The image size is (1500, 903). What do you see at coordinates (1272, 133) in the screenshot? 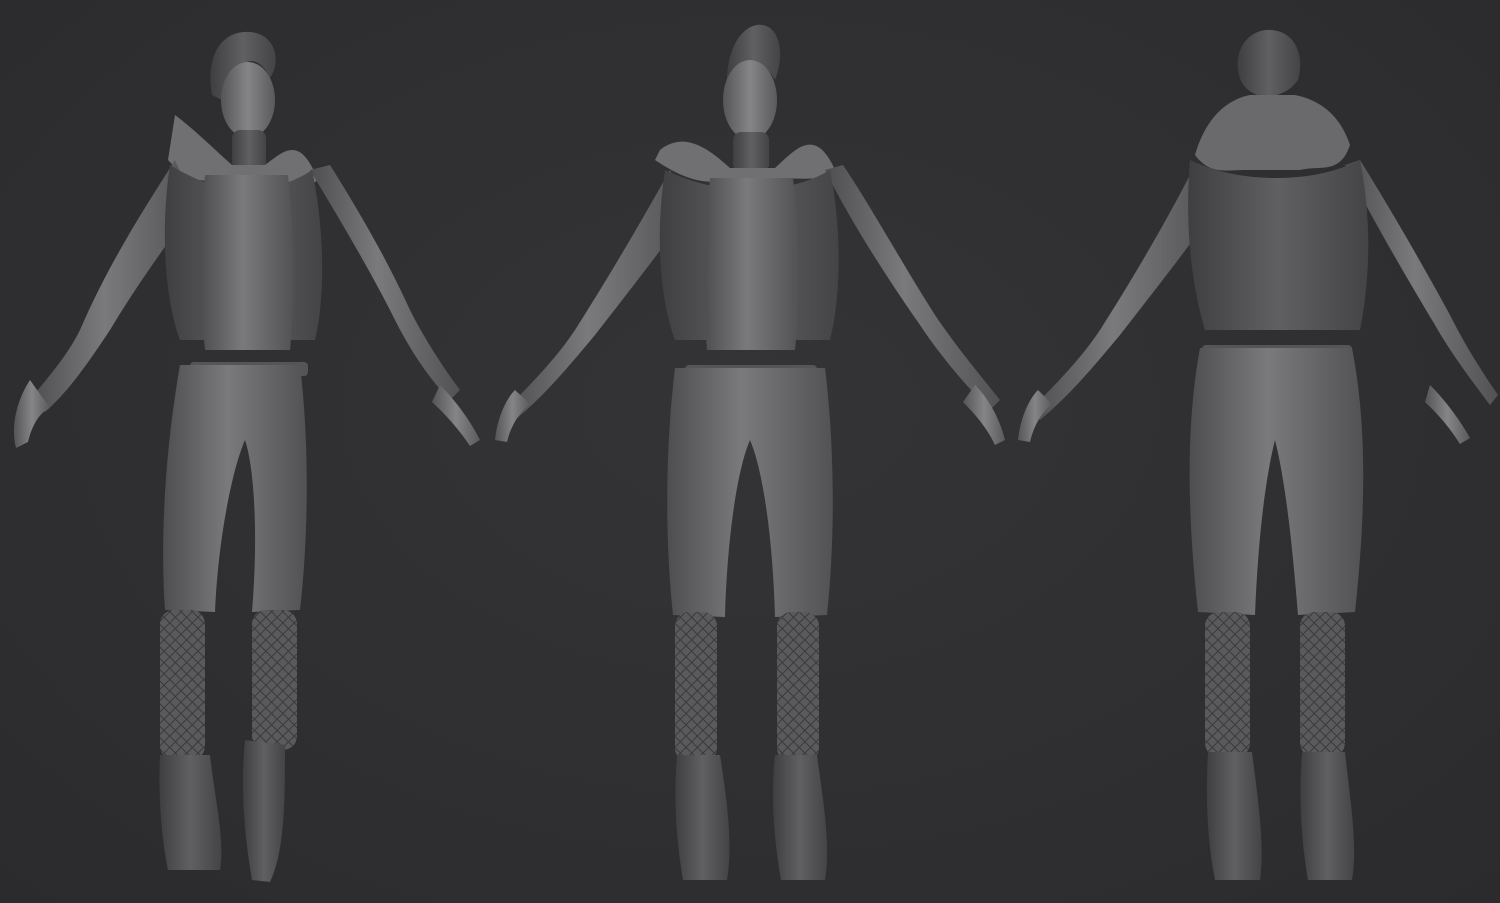
I see `high-collar` at bounding box center [1272, 133].